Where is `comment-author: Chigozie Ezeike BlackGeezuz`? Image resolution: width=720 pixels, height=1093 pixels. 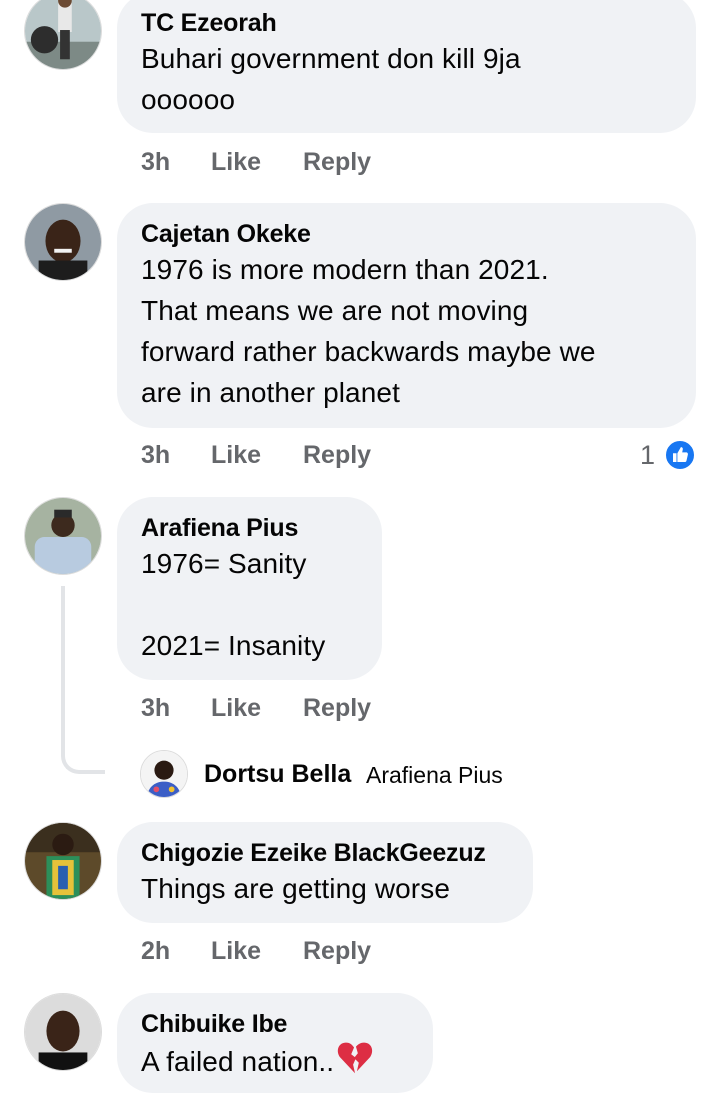 comment-author: Chigozie Ezeike BlackGeezuz is located at coordinates (325, 853).